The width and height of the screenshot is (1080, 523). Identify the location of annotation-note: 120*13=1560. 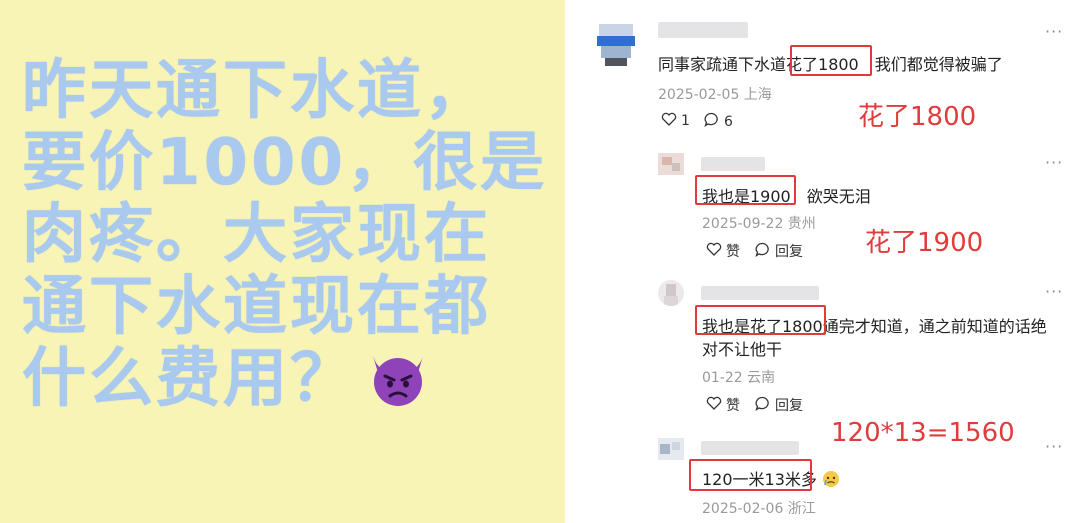
(923, 433).